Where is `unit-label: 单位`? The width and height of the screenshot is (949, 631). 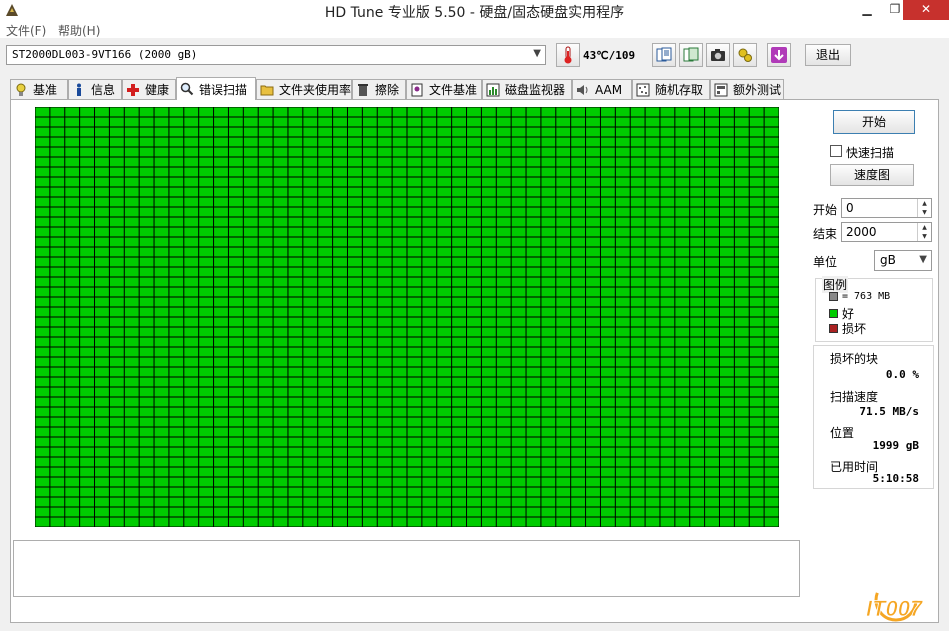 unit-label: 单位 is located at coordinates (825, 262).